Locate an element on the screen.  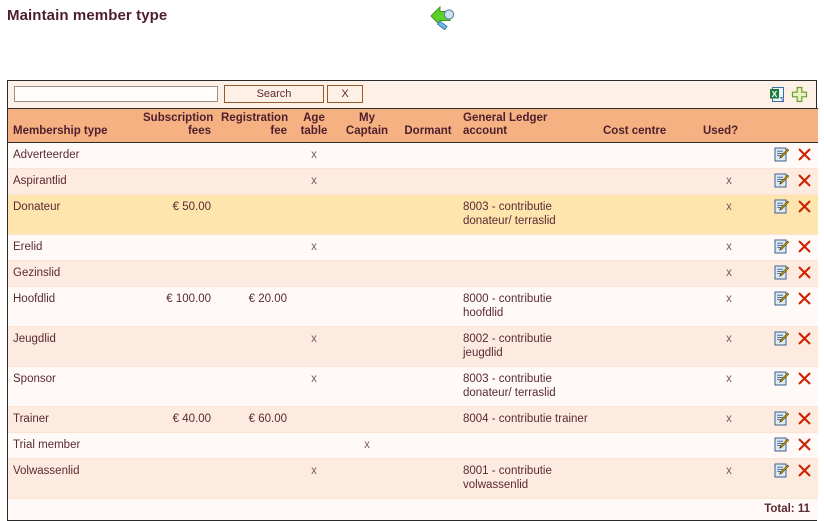
cell-sub: € 40.00 is located at coordinates (177, 419).